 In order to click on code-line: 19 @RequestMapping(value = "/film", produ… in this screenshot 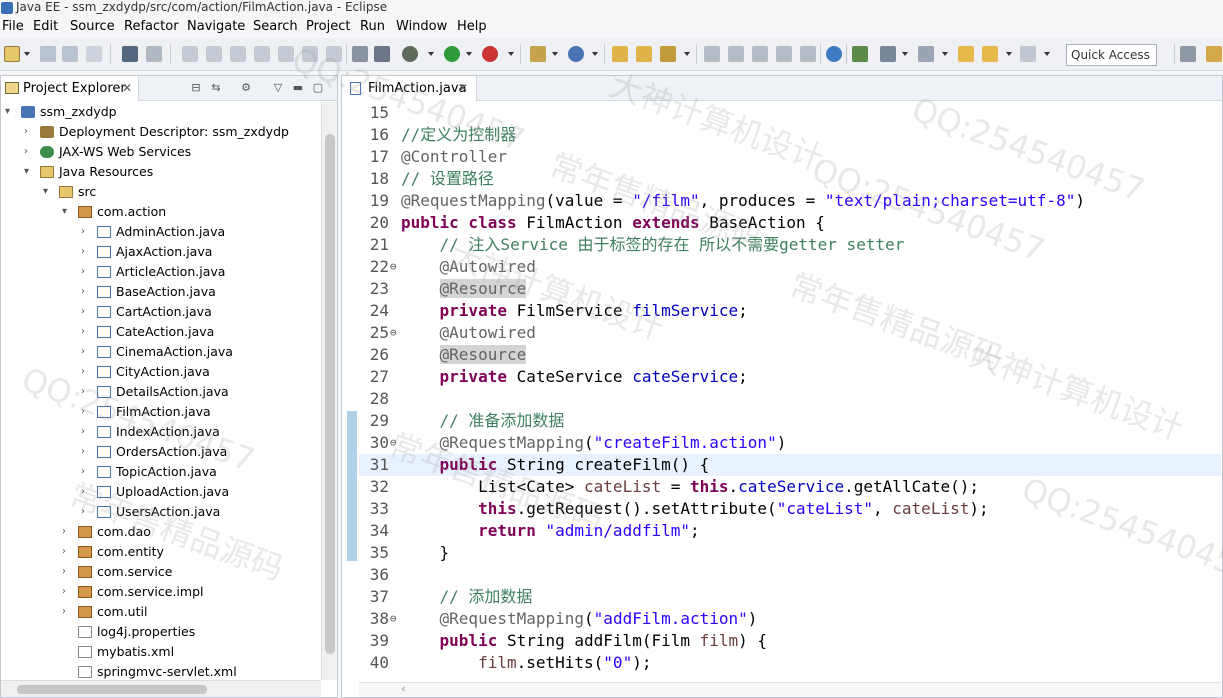, I will do `click(790, 201)`.